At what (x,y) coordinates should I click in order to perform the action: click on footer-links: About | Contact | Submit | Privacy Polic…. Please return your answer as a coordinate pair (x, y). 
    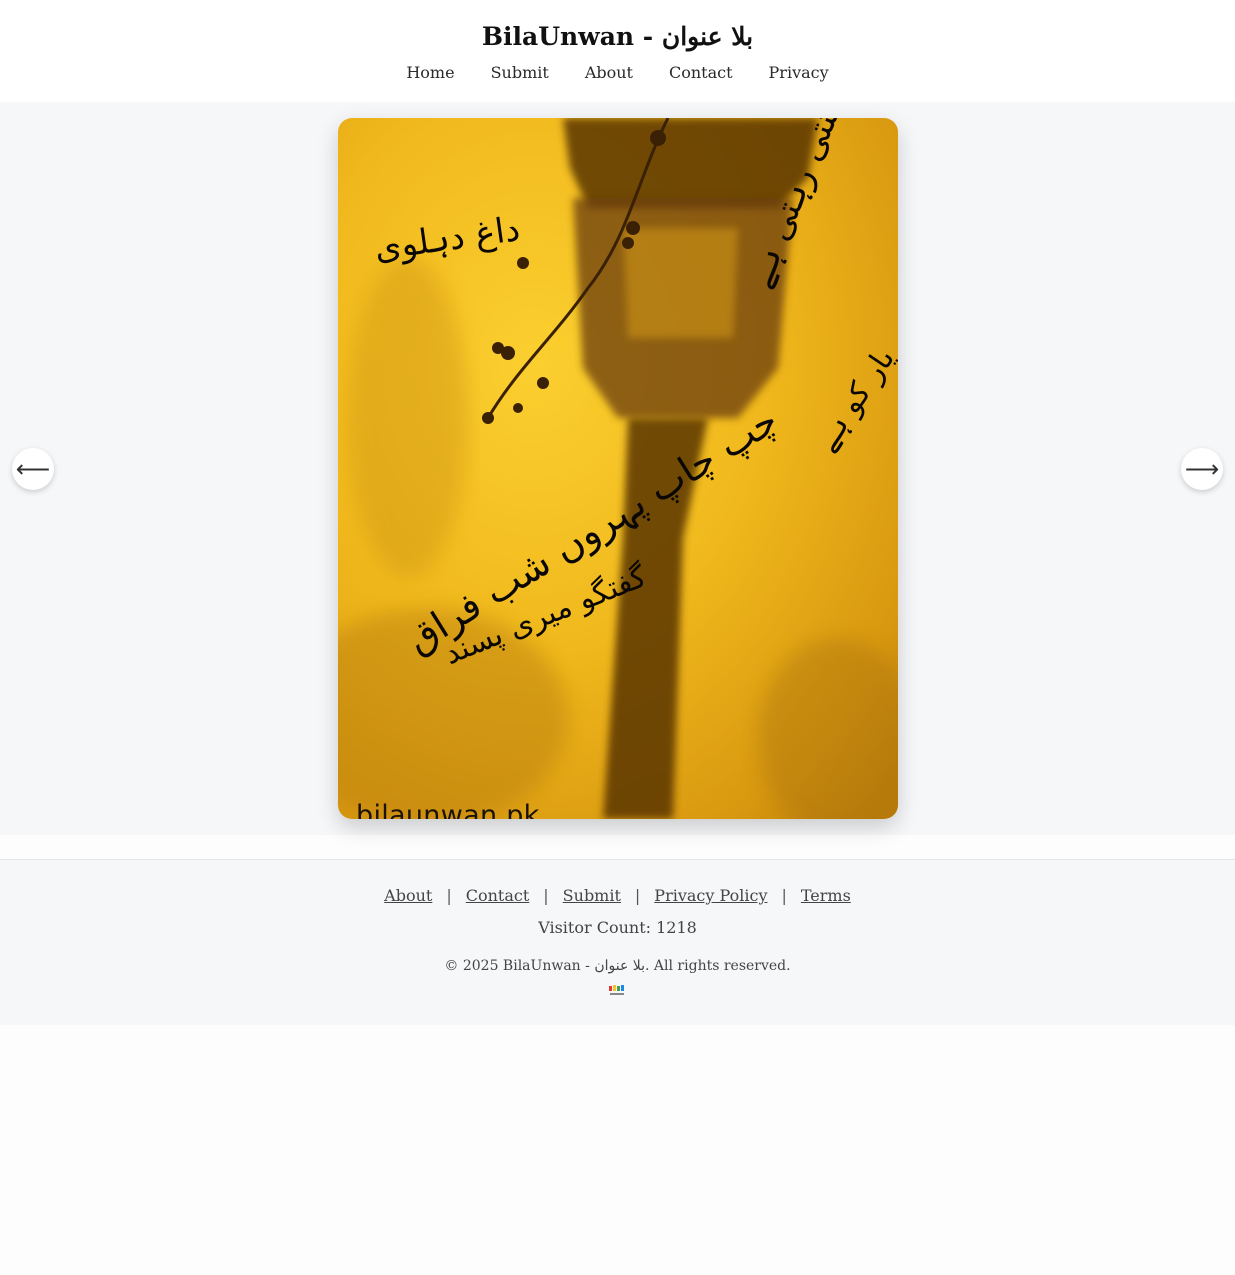
    Looking at the image, I should click on (617, 895).